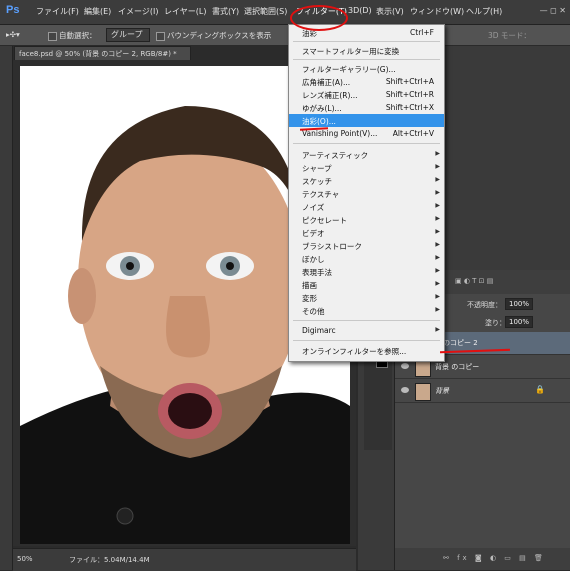  I want to click on menu-item-label: ピクセレート, so click(324, 220).